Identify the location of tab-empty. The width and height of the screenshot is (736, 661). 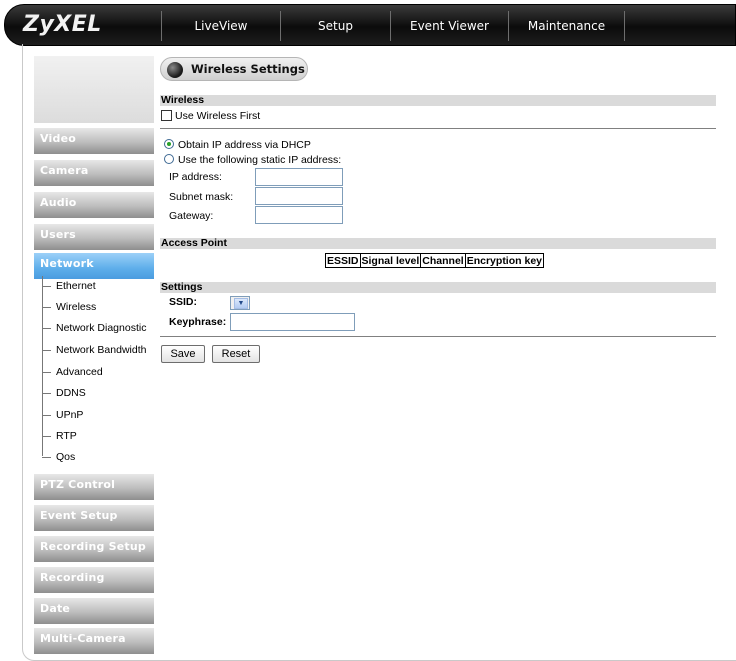
(680, 26).